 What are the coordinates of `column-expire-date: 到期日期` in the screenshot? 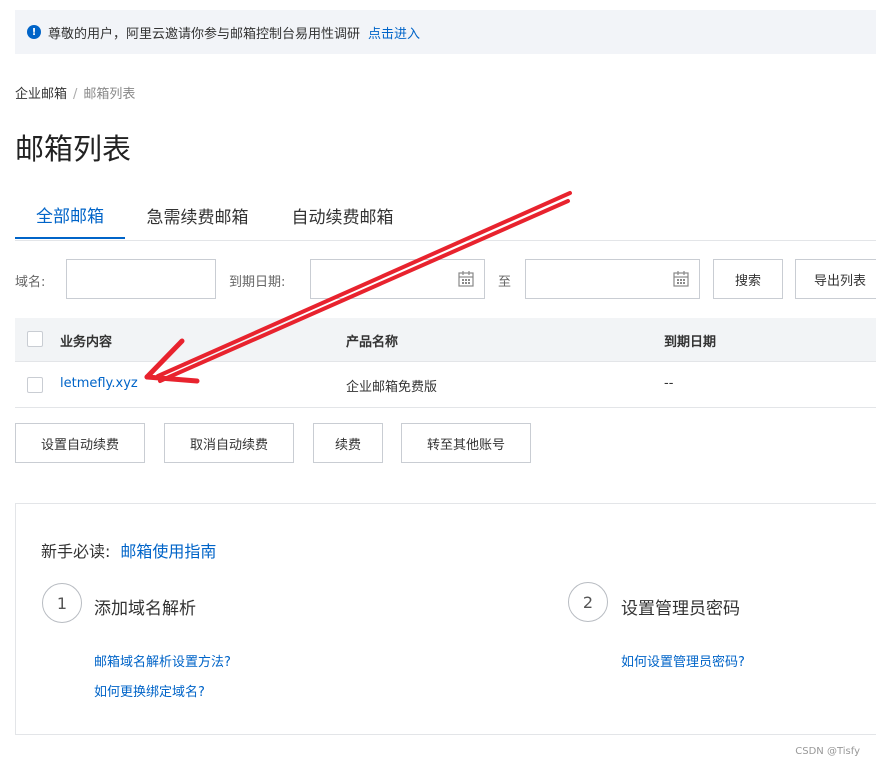 It's located at (690, 342).